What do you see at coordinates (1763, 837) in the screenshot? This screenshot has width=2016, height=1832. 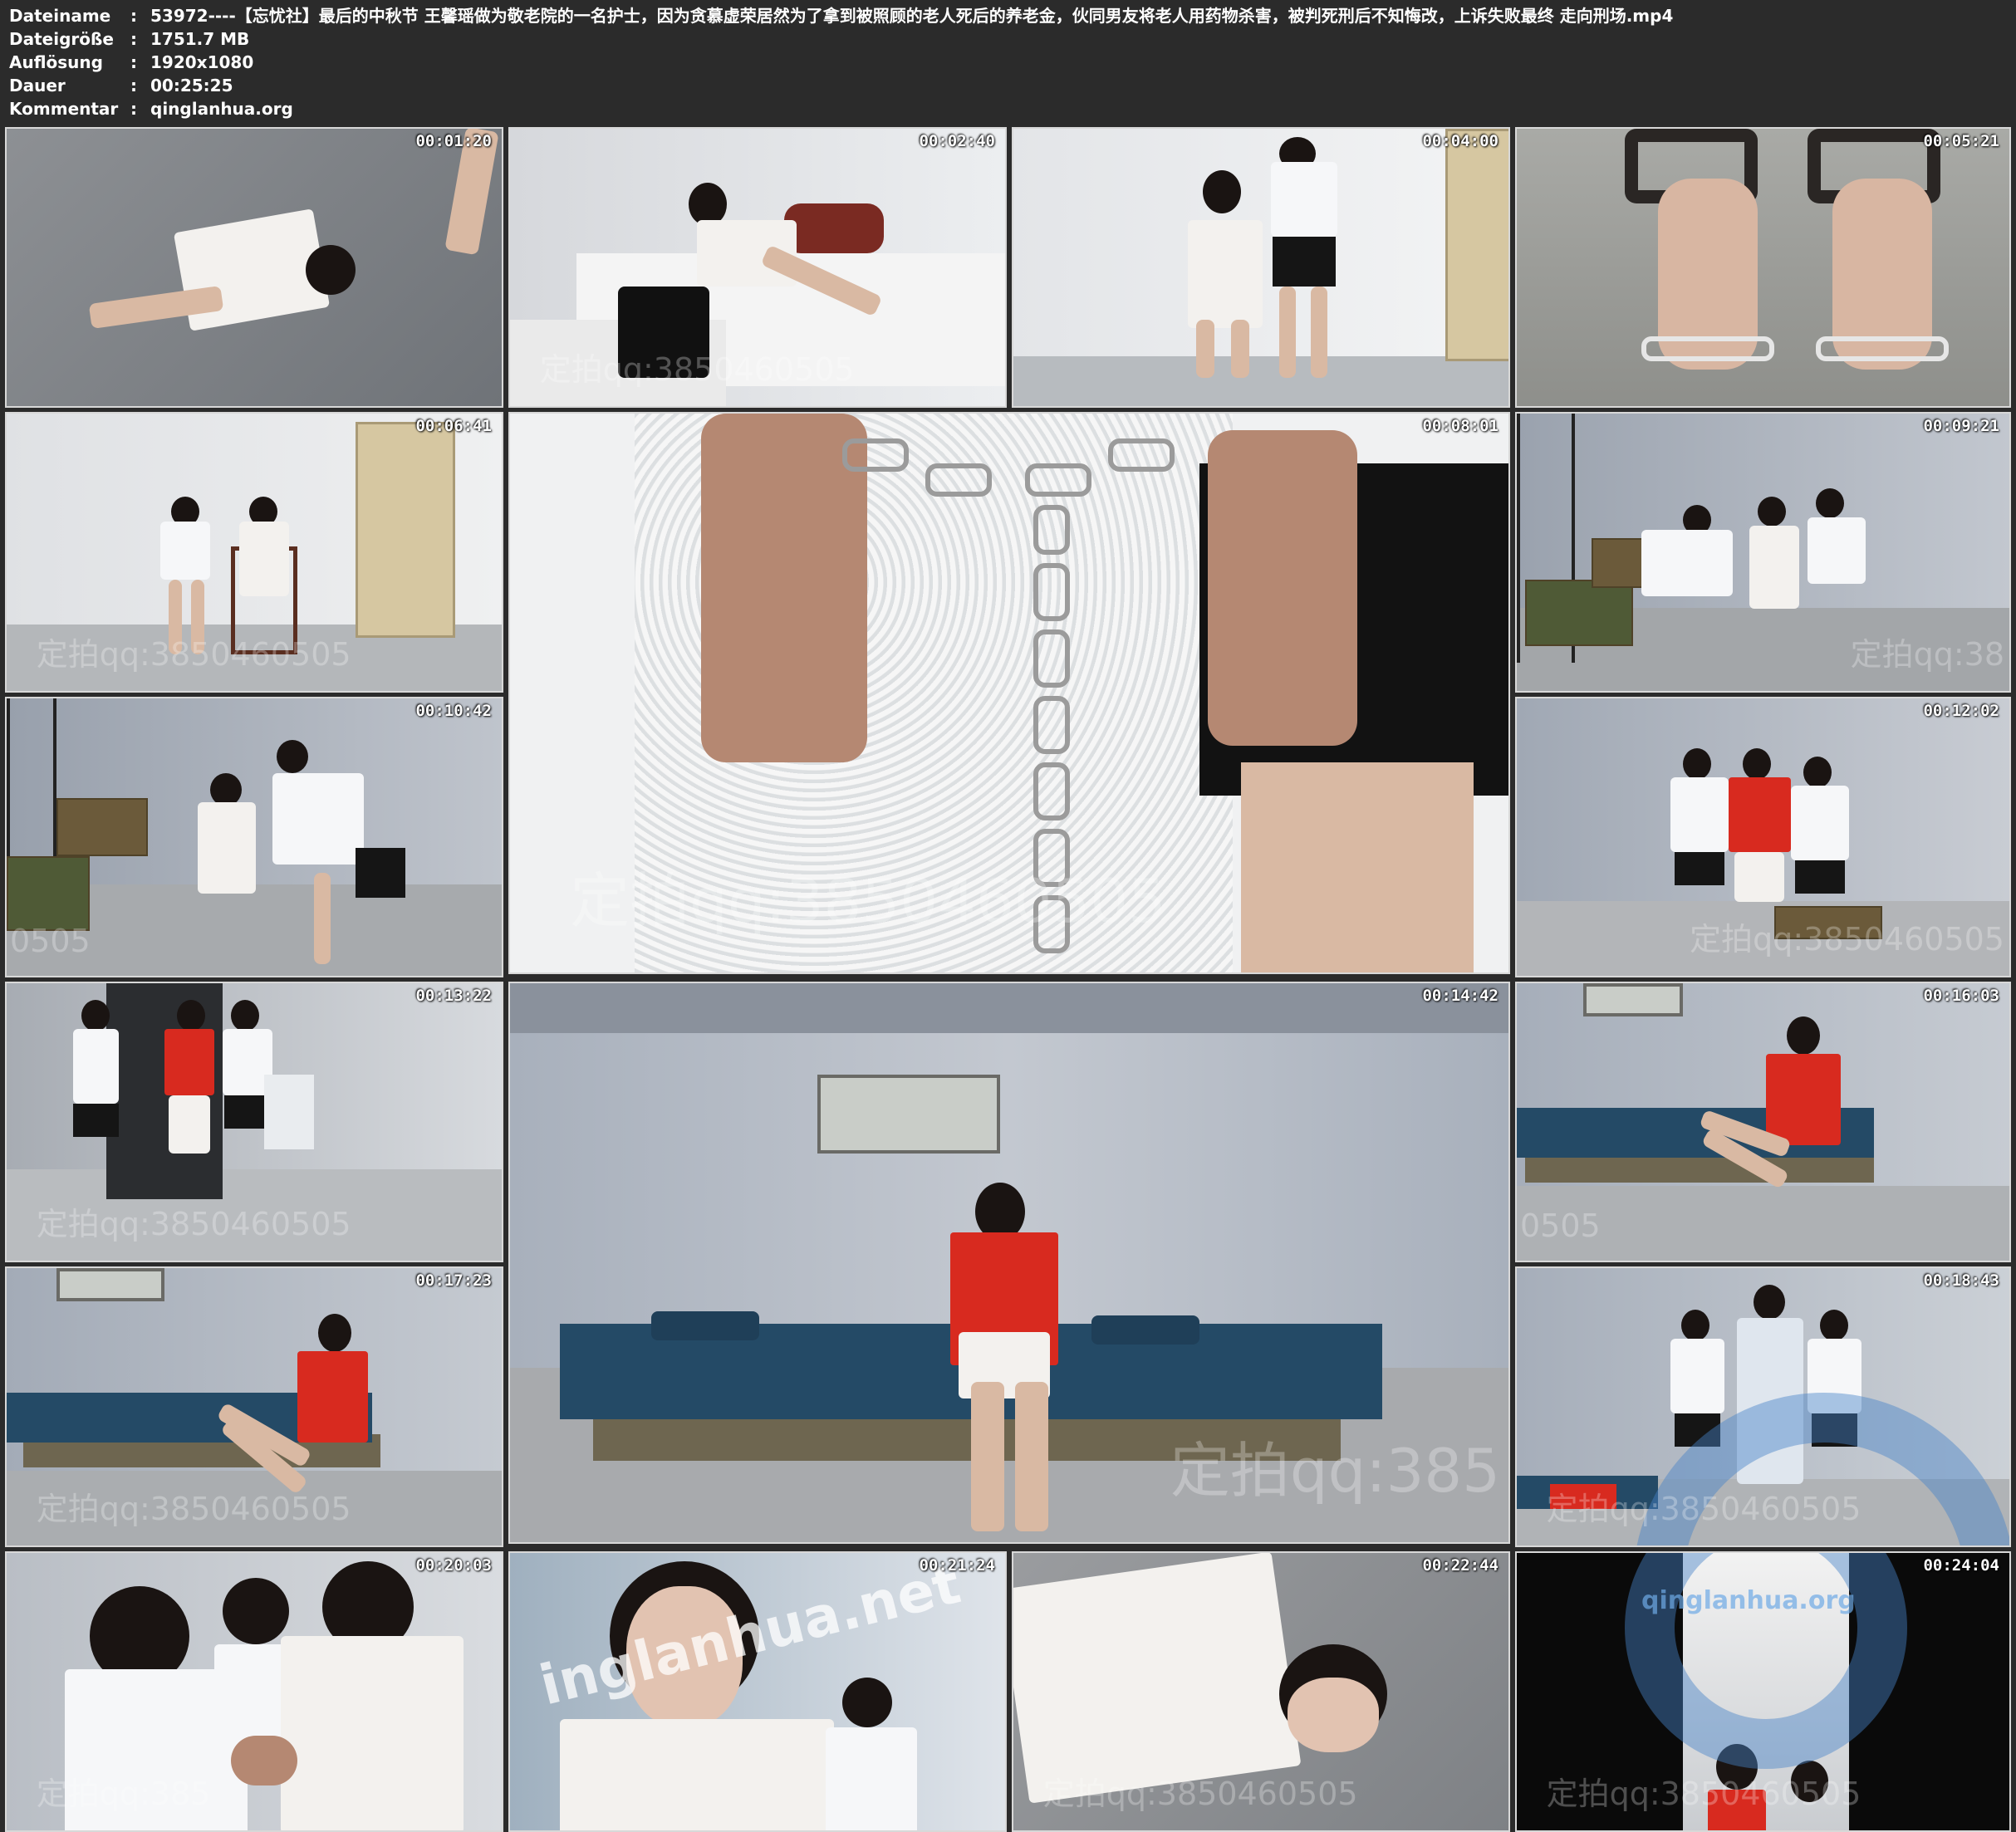 I see `thumbnail-frame: 00:12:02 定拍qq:3850460505` at bounding box center [1763, 837].